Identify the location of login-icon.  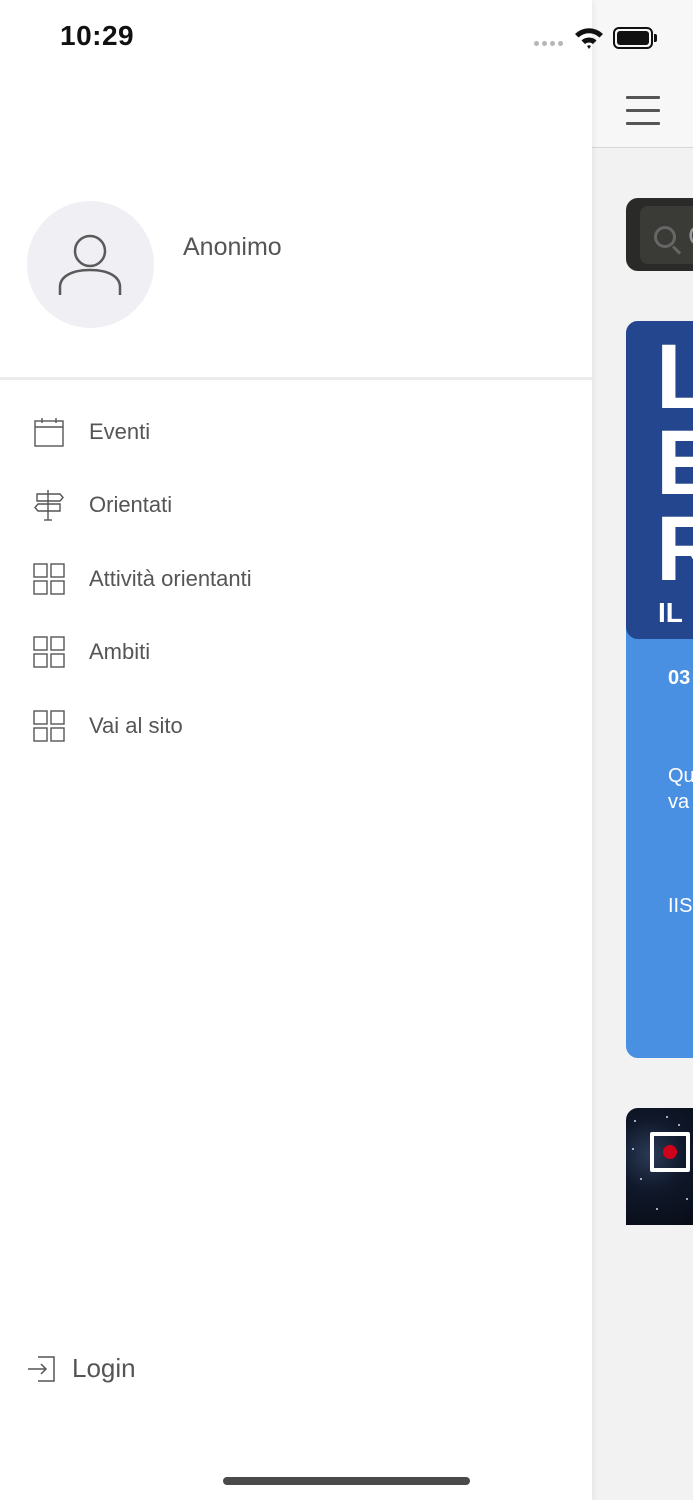
(41, 1369).